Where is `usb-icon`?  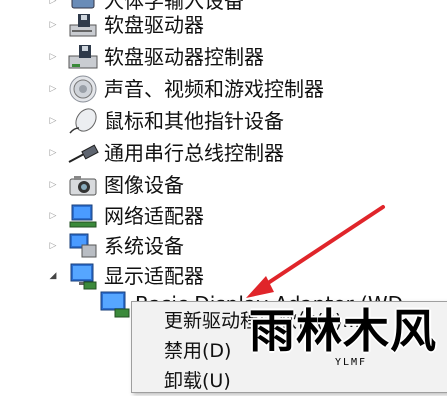
usb-icon is located at coordinates (83, 153).